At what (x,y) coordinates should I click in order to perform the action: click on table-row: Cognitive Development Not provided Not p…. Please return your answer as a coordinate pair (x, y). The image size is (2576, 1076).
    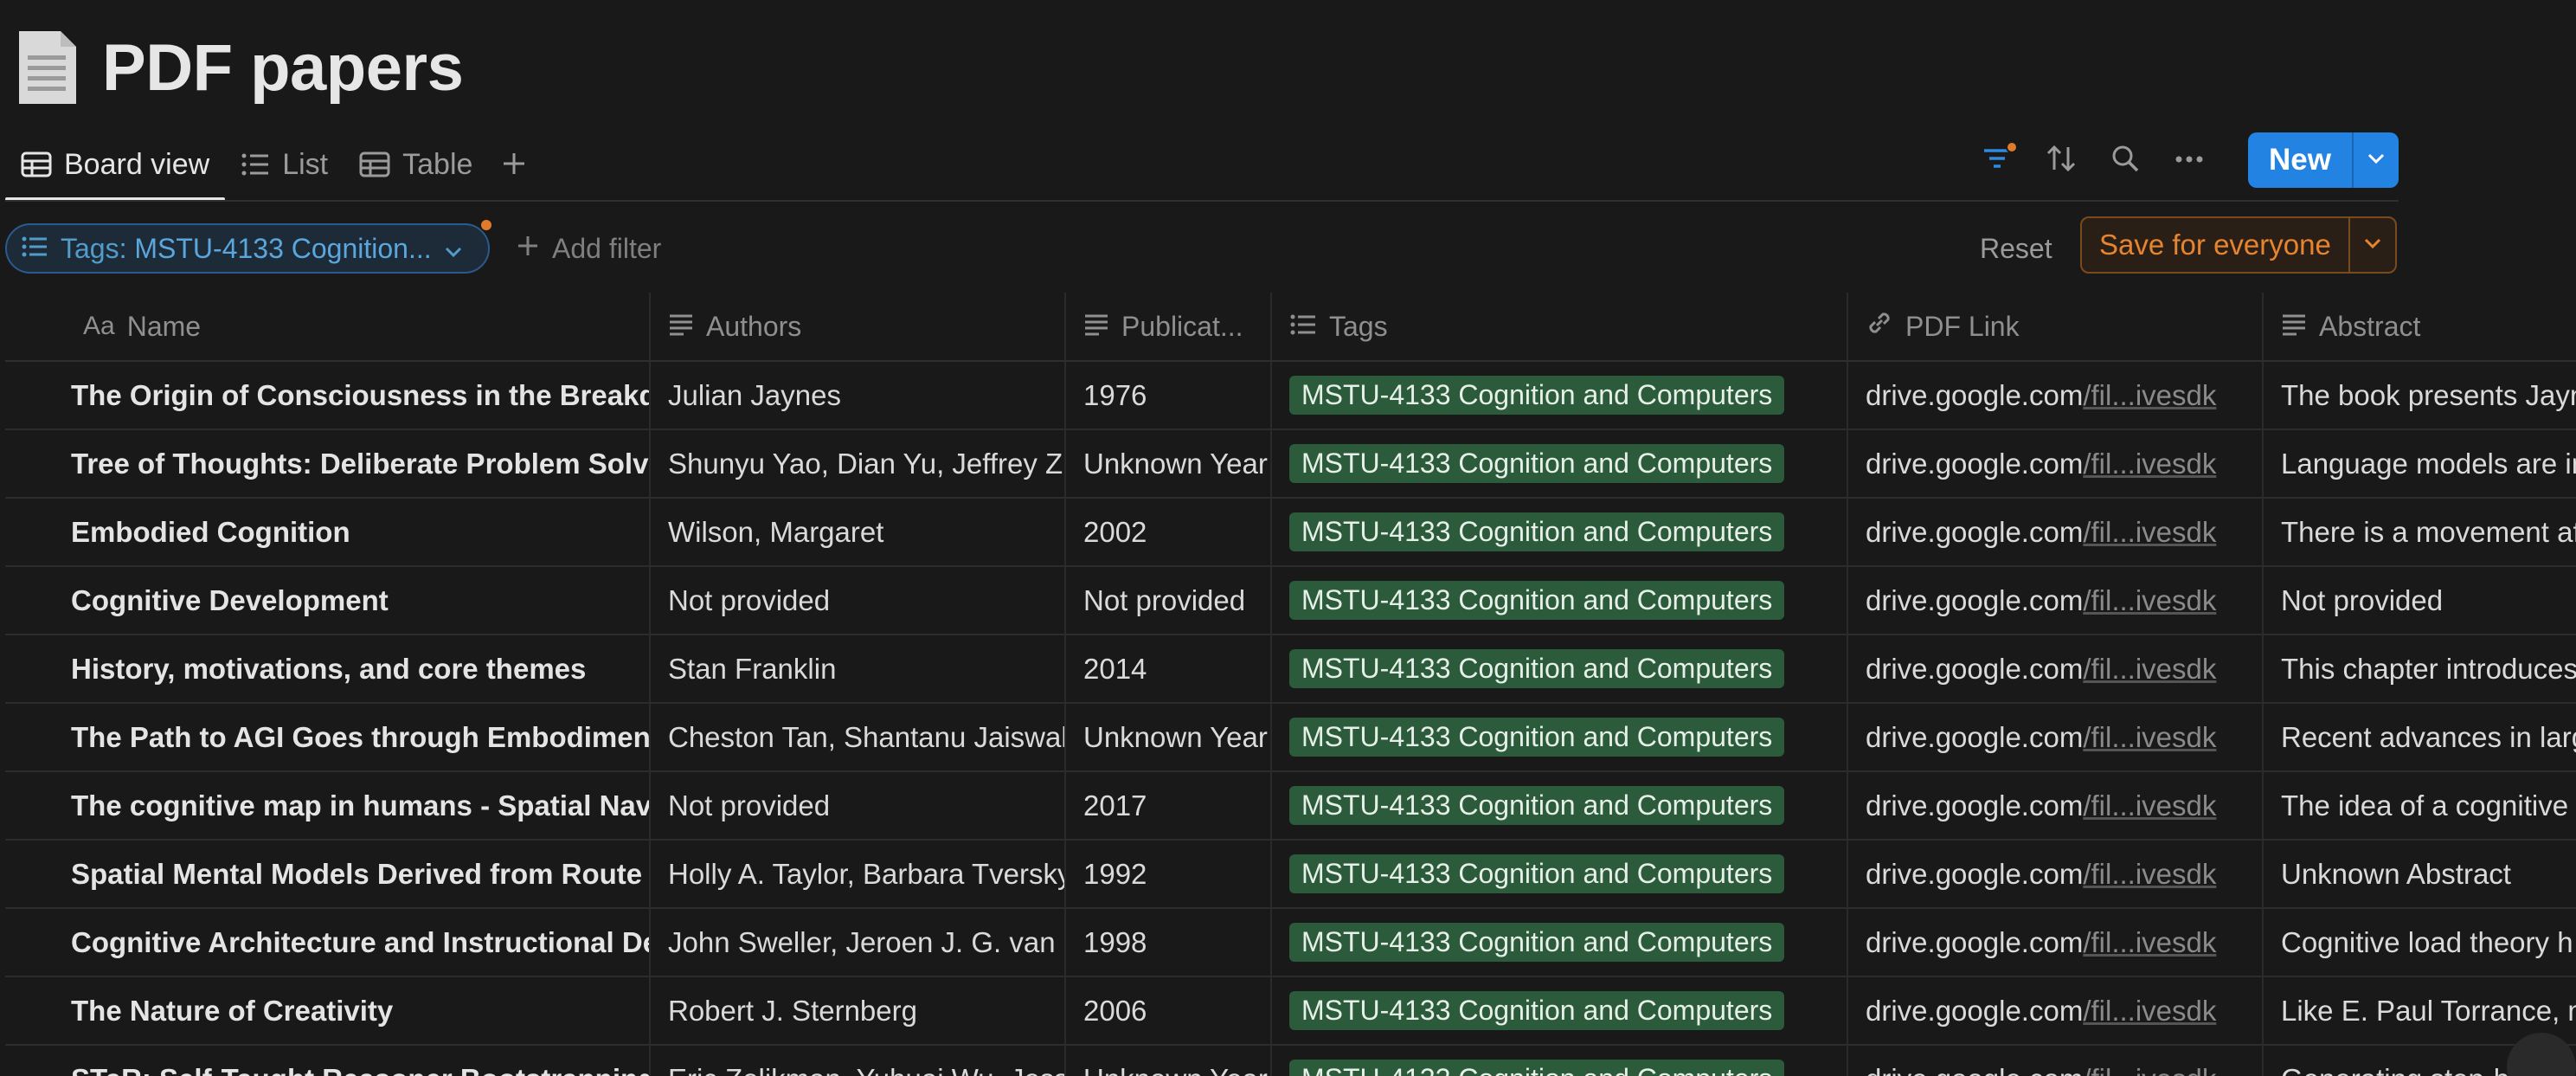
    Looking at the image, I should click on (1291, 601).